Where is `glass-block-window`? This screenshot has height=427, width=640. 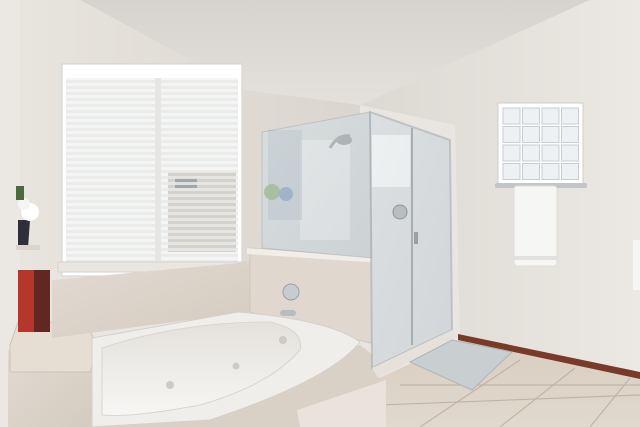 glass-block-window is located at coordinates (540, 144).